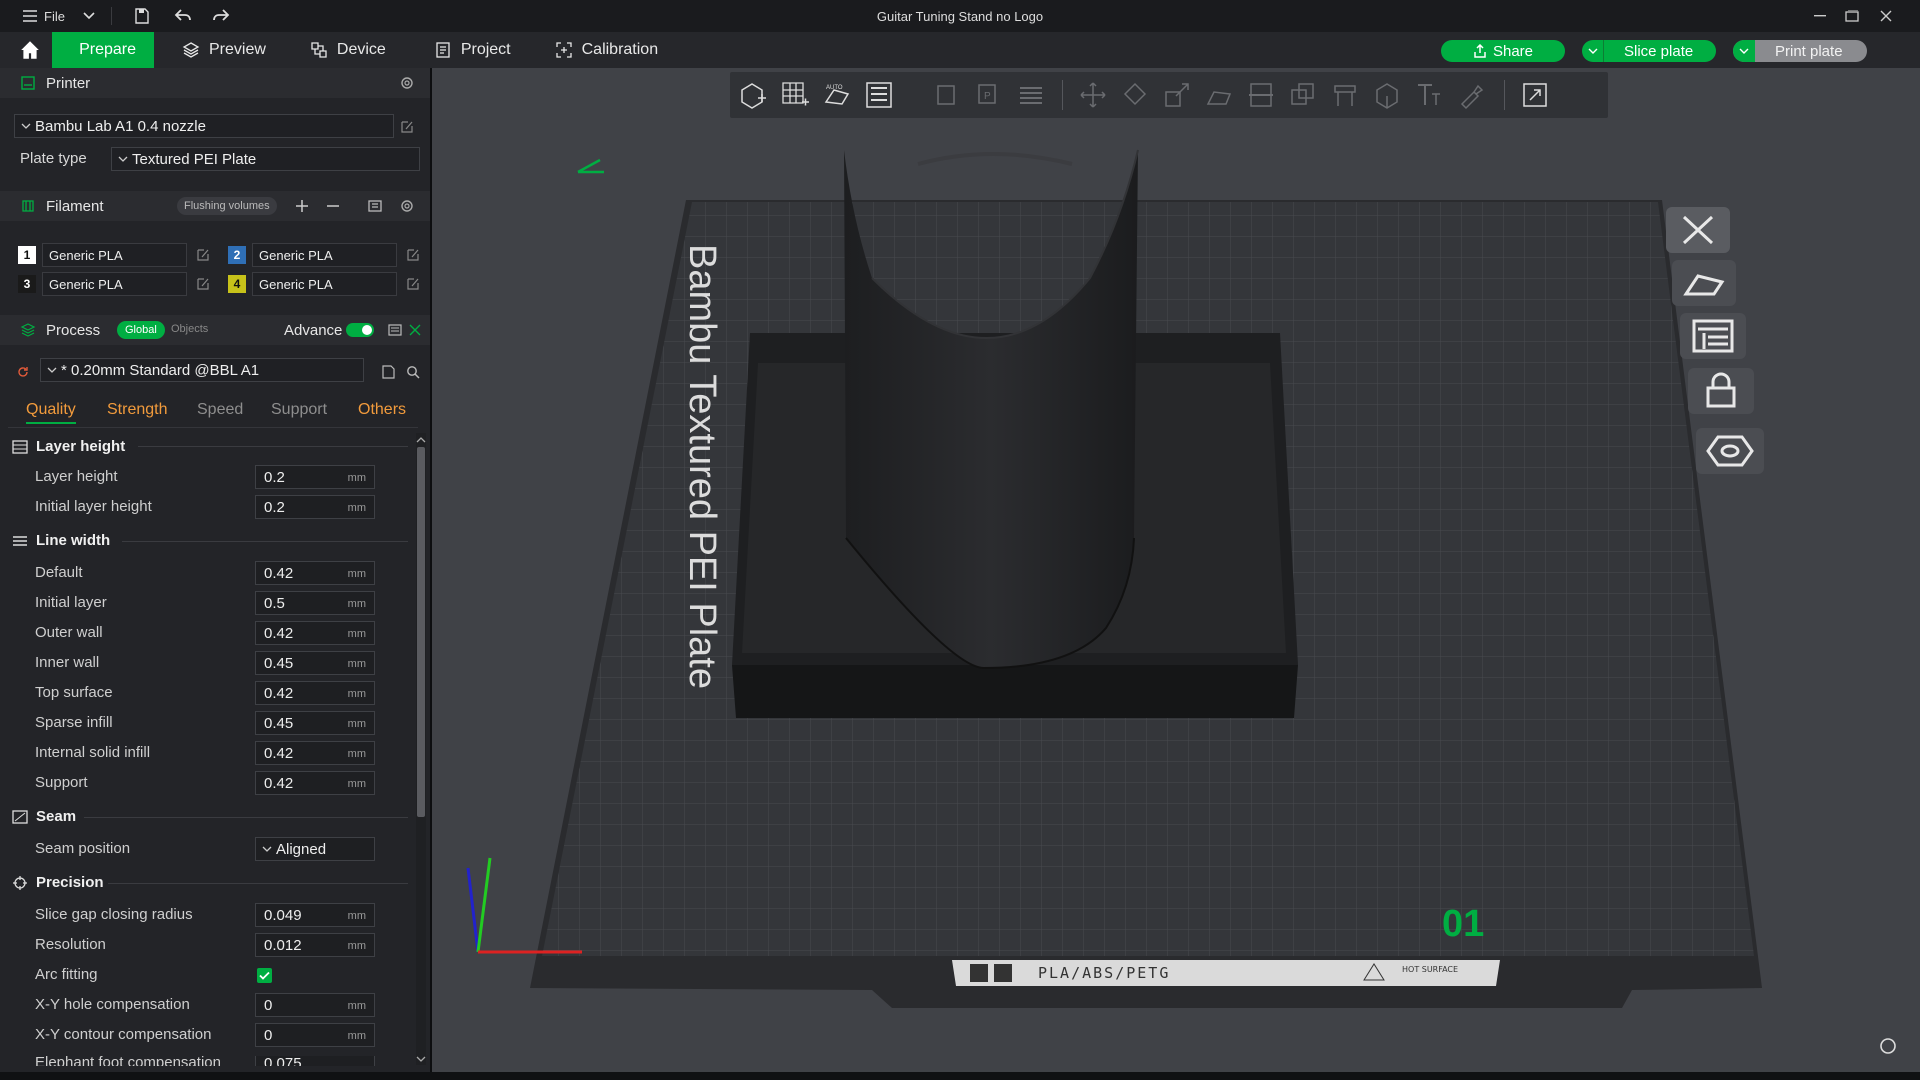 This screenshot has height=1080, width=1920. What do you see at coordinates (1730, 451) in the screenshot?
I see `view-all-button` at bounding box center [1730, 451].